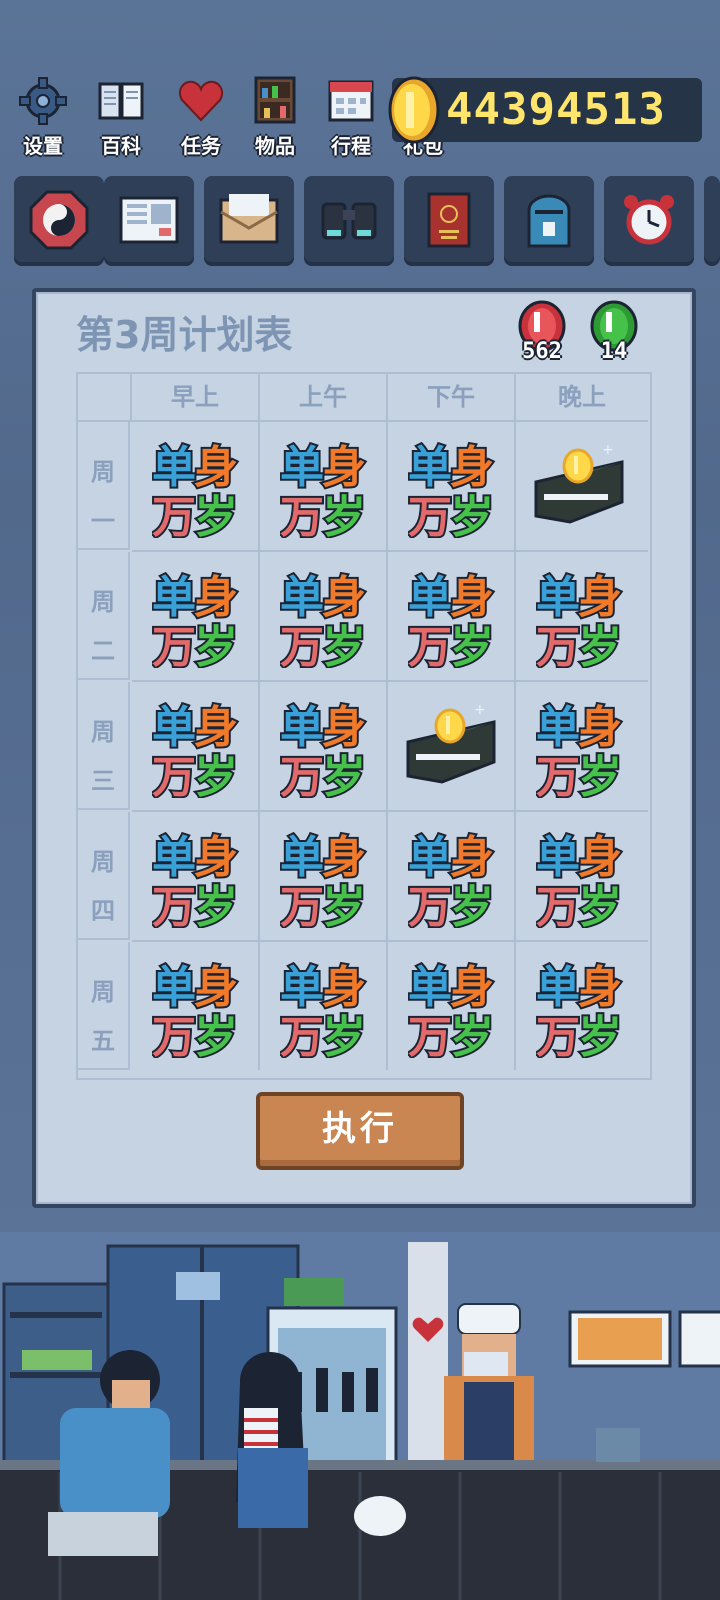  I want to click on nav-label: 设置, so click(43, 146).